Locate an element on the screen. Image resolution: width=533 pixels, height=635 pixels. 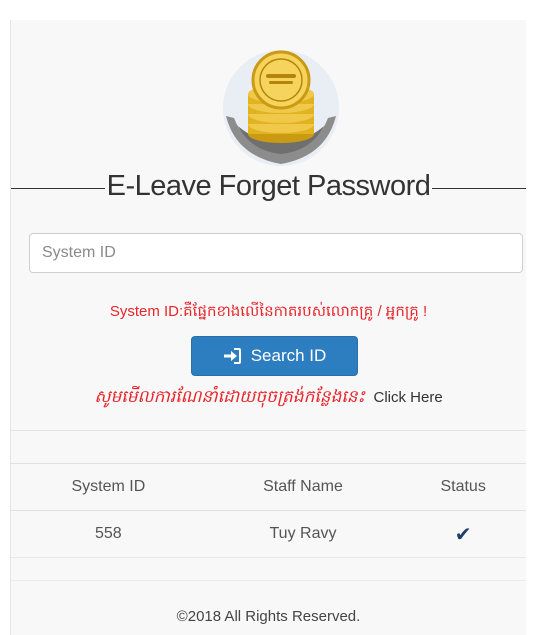
search-id-button-label: Search ID is located at coordinates (288, 355).